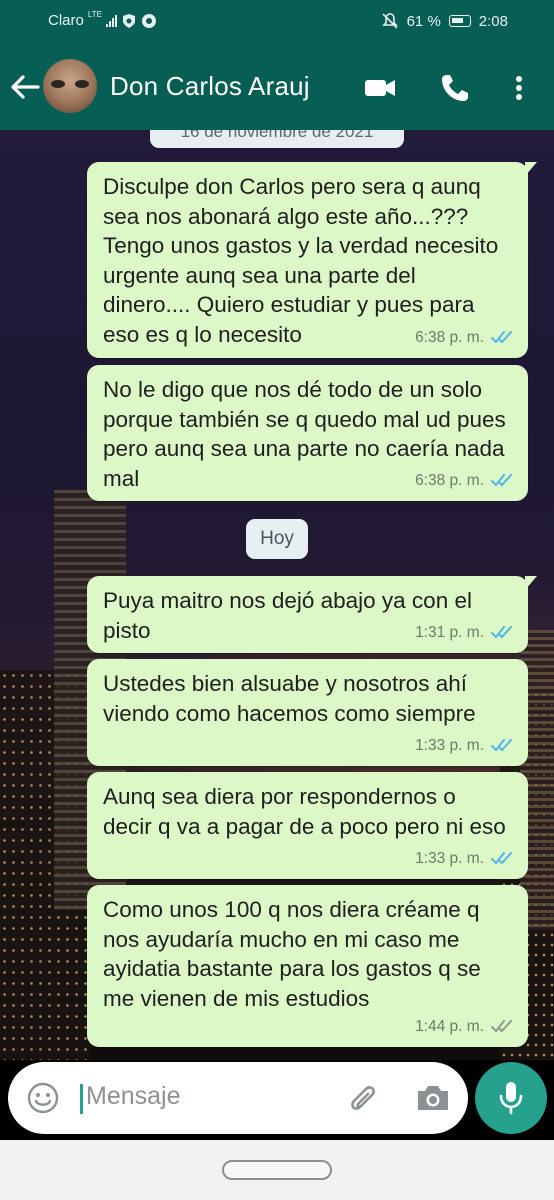 The width and height of the screenshot is (554, 1200). I want to click on status-right: 61 % 2:08, so click(444, 21).